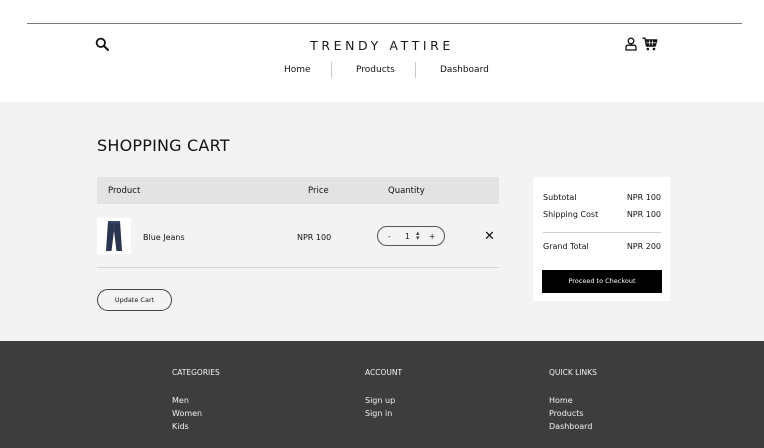 The image size is (764, 448). I want to click on total-label: Grand Total, so click(566, 246).